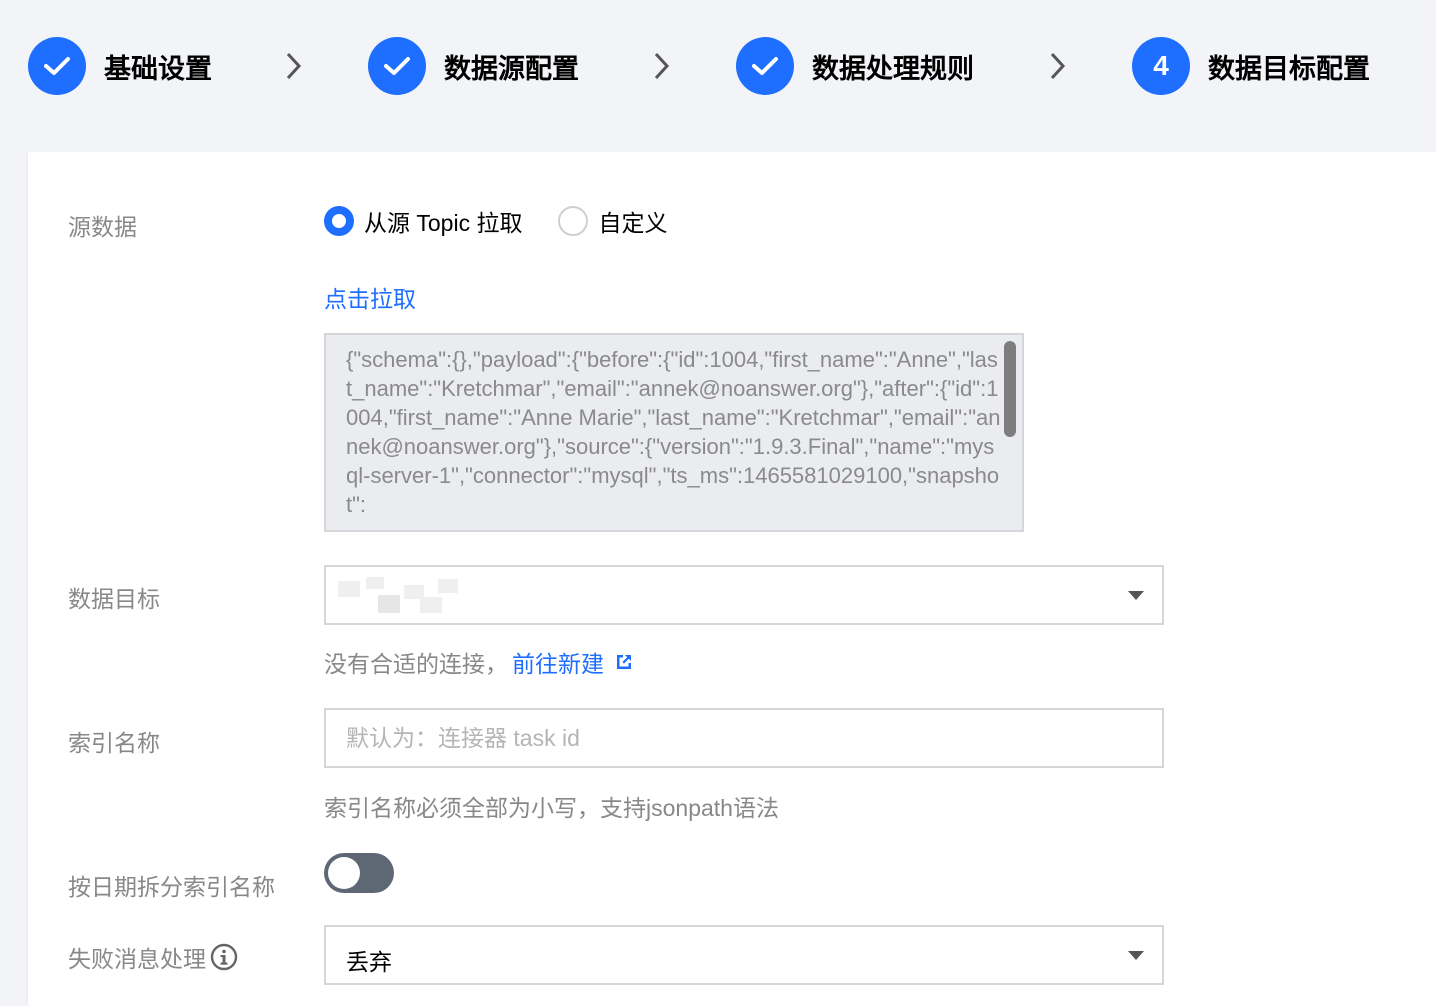 The height and width of the screenshot is (1006, 1436). I want to click on toggle-knob, so click(344, 873).